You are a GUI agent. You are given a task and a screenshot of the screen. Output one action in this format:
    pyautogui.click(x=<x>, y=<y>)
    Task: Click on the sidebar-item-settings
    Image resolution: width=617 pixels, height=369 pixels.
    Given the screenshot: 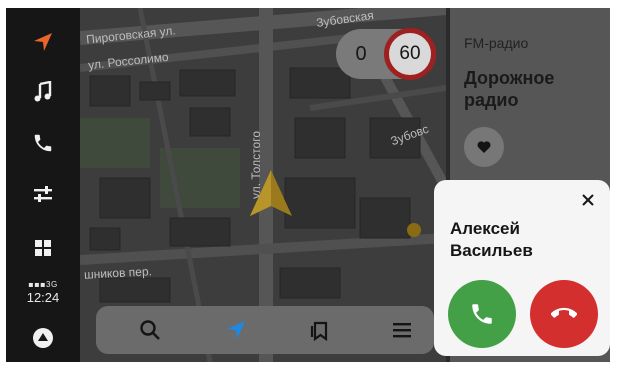 What is the action you would take?
    pyautogui.click(x=43, y=194)
    